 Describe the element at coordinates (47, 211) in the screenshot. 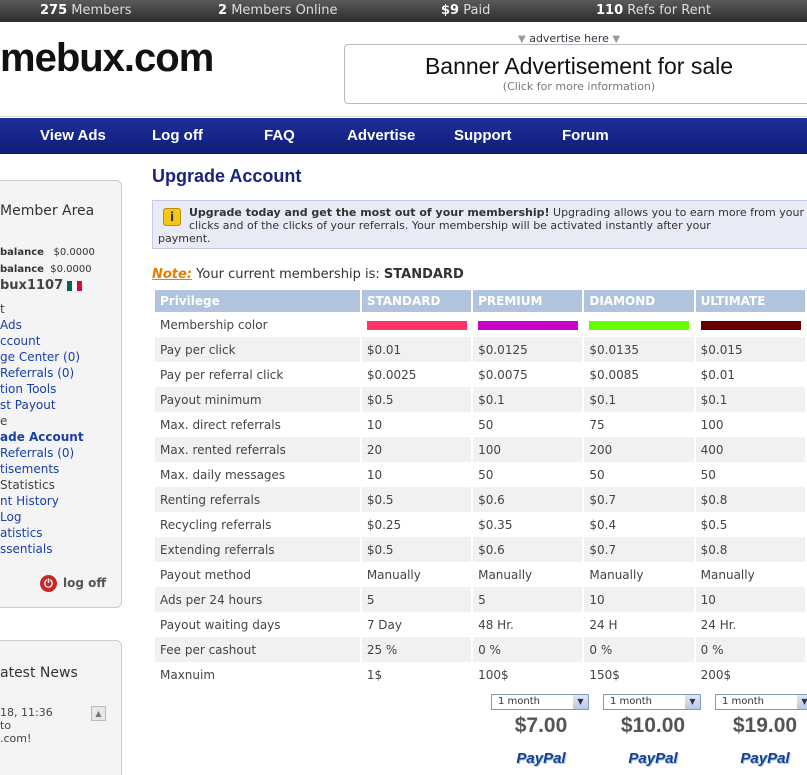

I see `member-area-title: Member Area` at that location.